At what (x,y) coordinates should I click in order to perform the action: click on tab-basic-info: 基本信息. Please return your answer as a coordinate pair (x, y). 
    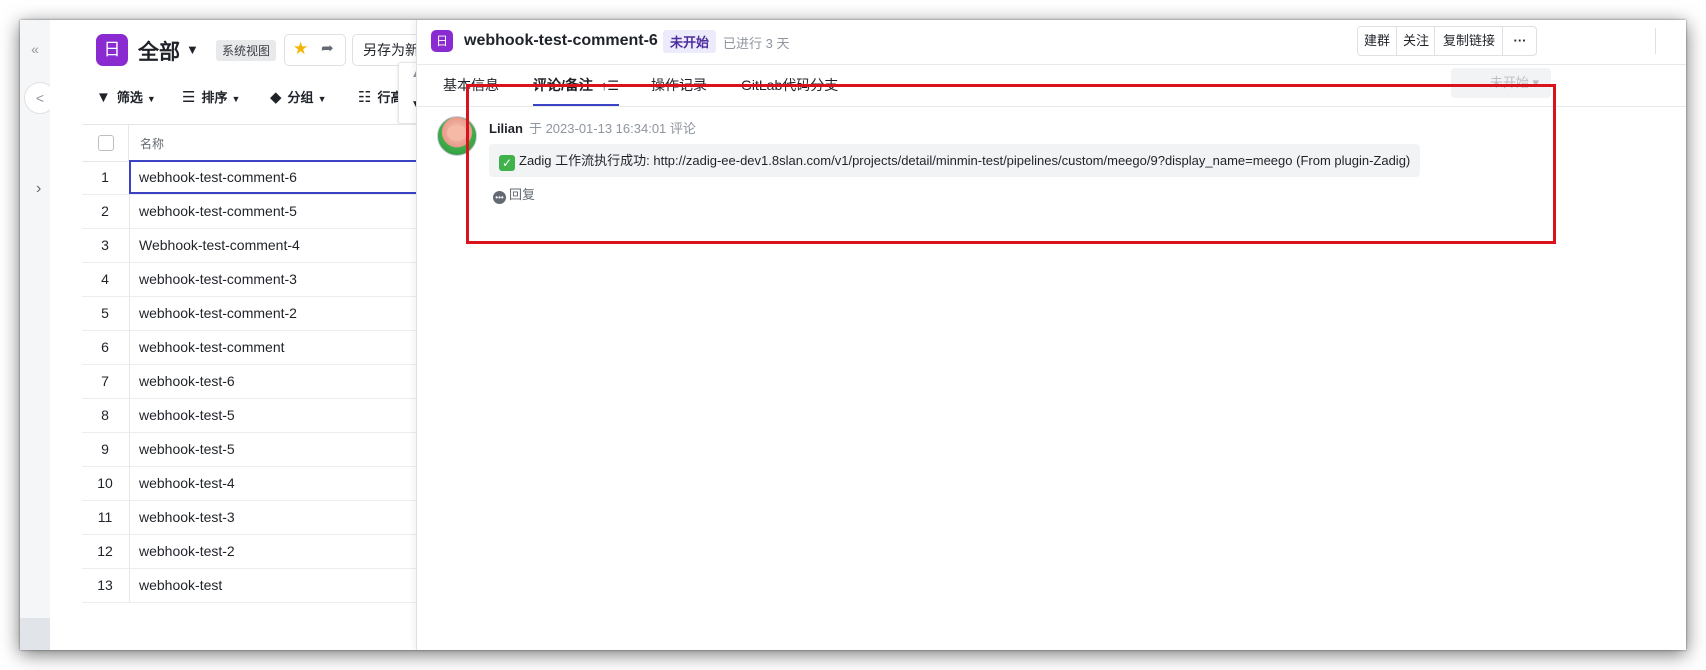
    Looking at the image, I should click on (471, 85).